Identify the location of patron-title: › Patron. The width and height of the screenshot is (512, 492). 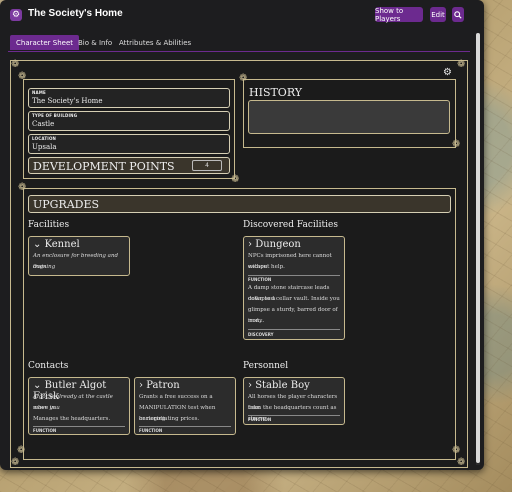
(159, 385).